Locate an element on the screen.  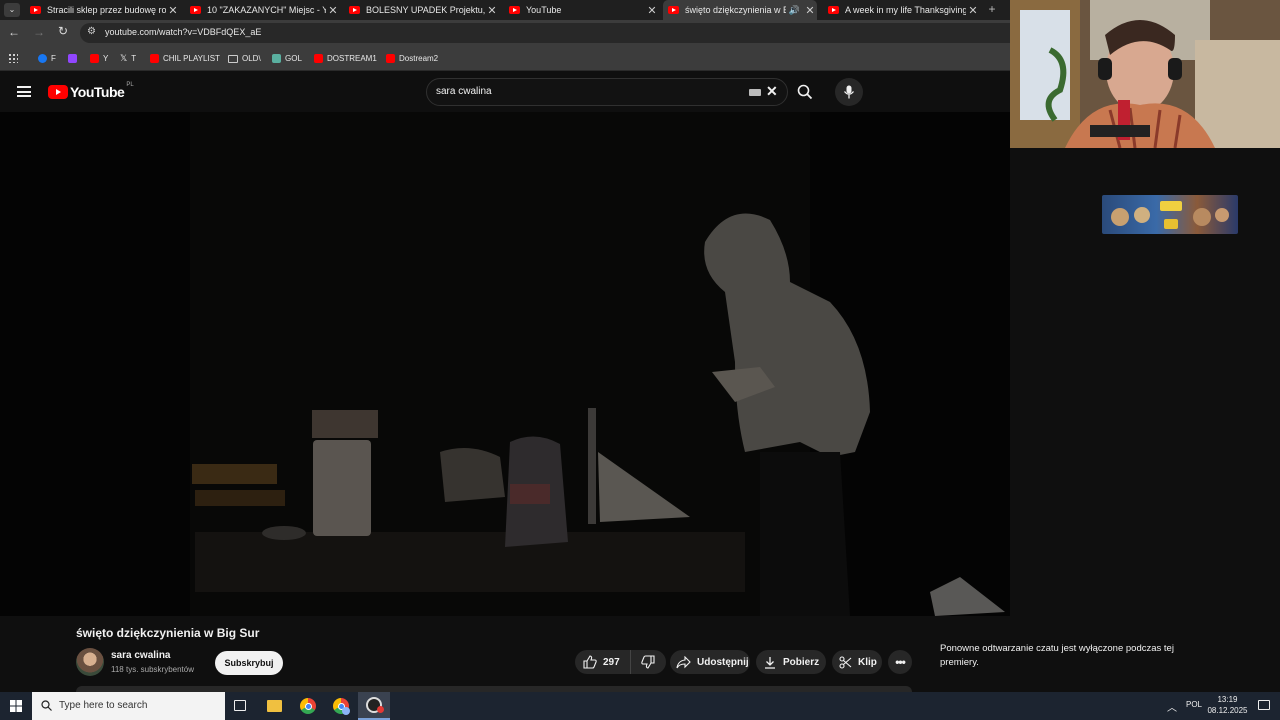
like-button: 297 is located at coordinates (603, 662).